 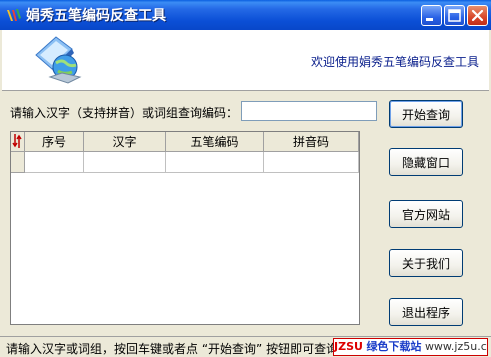 What do you see at coordinates (426, 312) in the screenshot?
I see `exit-button: 退出程序` at bounding box center [426, 312].